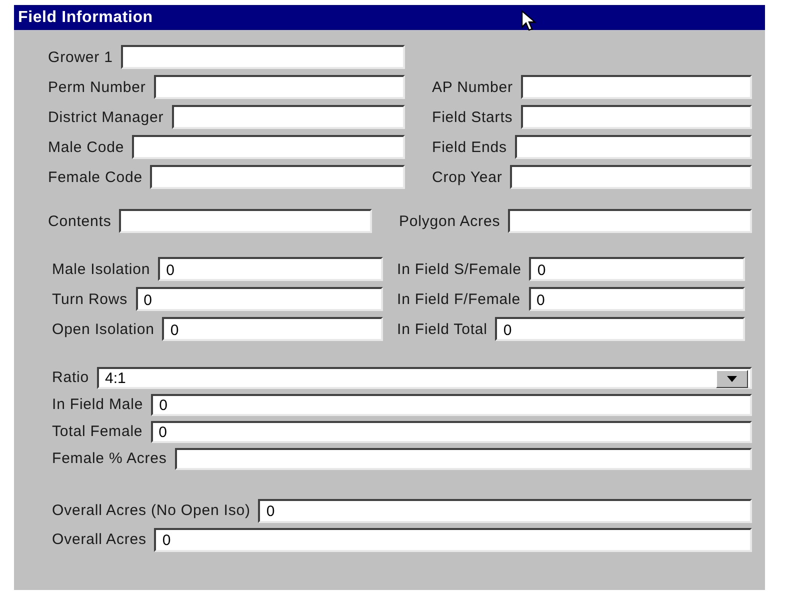 The image size is (789, 598). Describe the element at coordinates (97, 431) in the screenshot. I see `field-label: Total Female` at that location.